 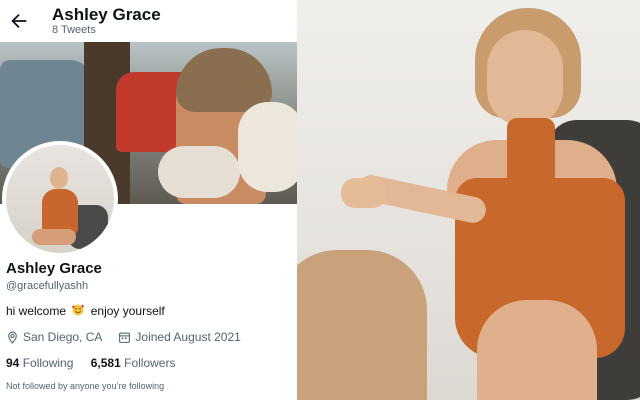 I want to click on header-display-name: Ashley Grace, so click(x=106, y=14).